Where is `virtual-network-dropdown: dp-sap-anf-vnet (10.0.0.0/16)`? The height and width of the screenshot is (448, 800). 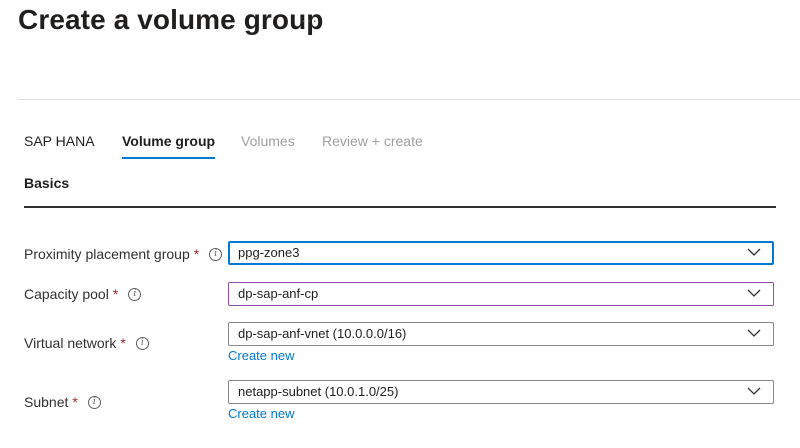
virtual-network-dropdown: dp-sap-anf-vnet (10.0.0.0/16) is located at coordinates (501, 334).